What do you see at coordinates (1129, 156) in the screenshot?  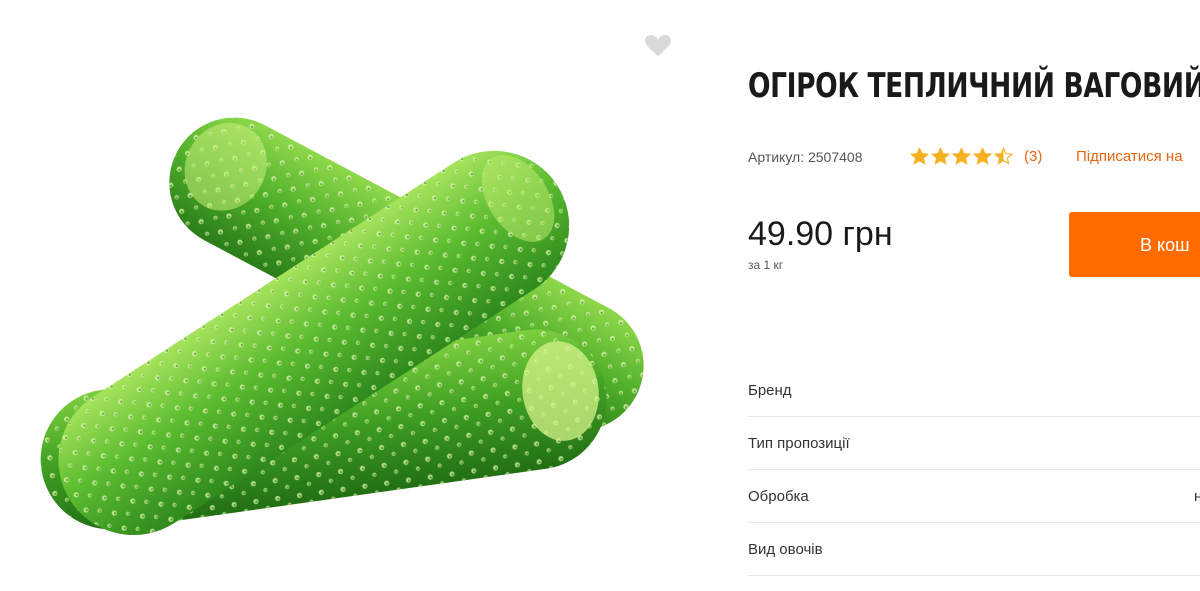 I see `subscribe-link: Підписатися на` at bounding box center [1129, 156].